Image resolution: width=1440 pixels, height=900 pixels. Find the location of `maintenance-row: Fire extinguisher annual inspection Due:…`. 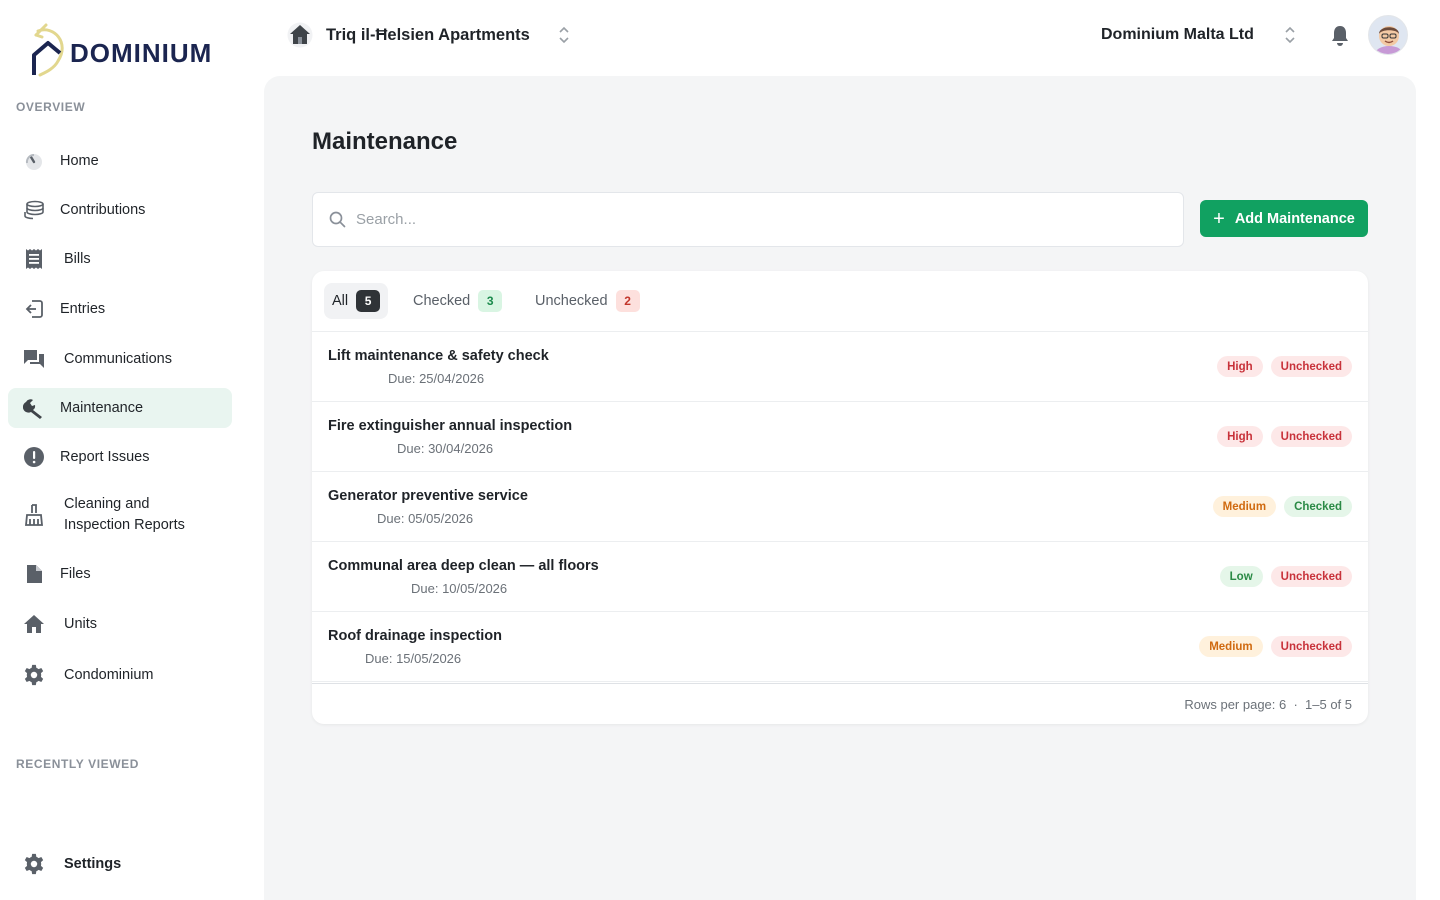

maintenance-row: Fire extinguisher annual inspection Due:… is located at coordinates (840, 437).